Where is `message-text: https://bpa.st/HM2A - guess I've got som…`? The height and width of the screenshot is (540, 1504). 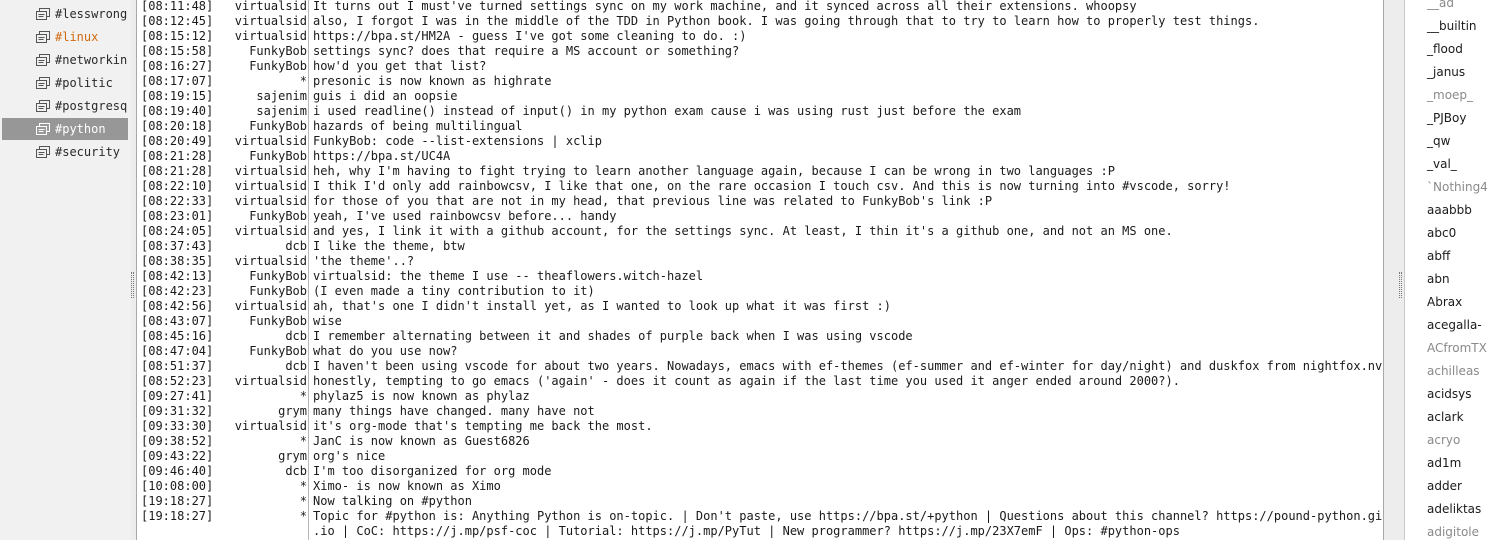 message-text: https://bpa.st/HM2A - guess I've got som… is located at coordinates (530, 36).